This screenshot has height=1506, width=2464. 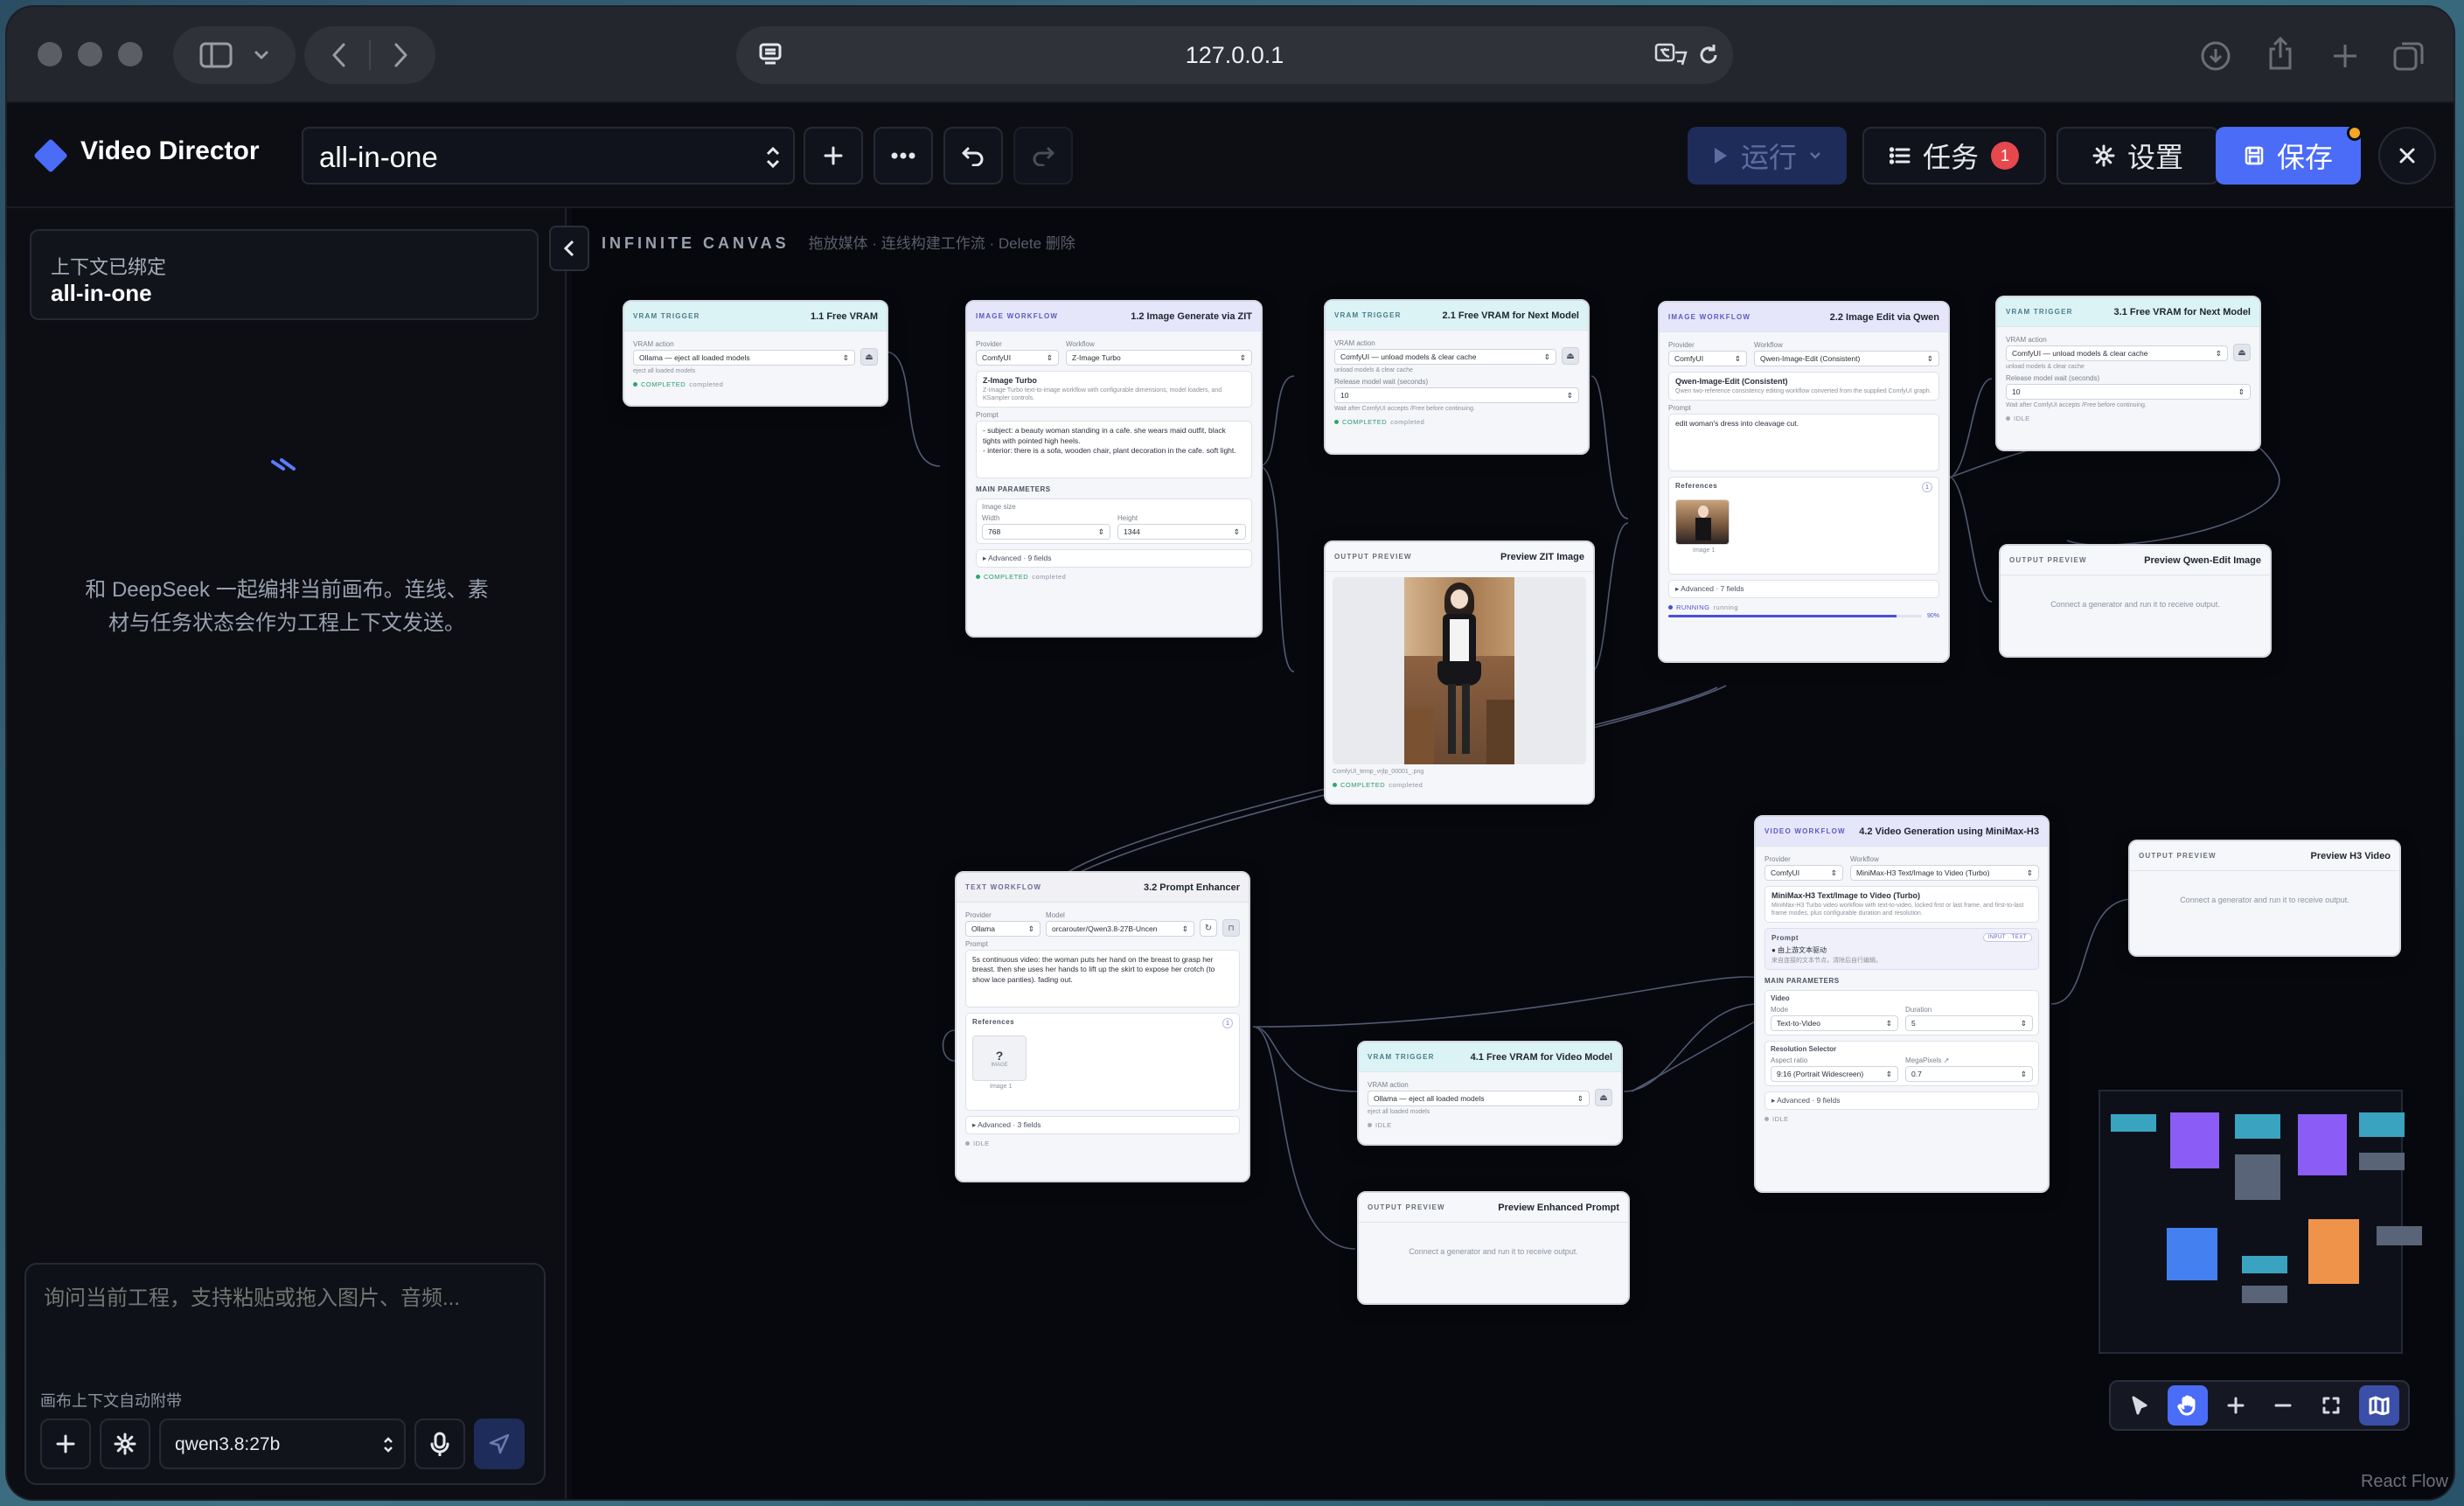 What do you see at coordinates (2283, 1405) in the screenshot?
I see `zoom-out-button` at bounding box center [2283, 1405].